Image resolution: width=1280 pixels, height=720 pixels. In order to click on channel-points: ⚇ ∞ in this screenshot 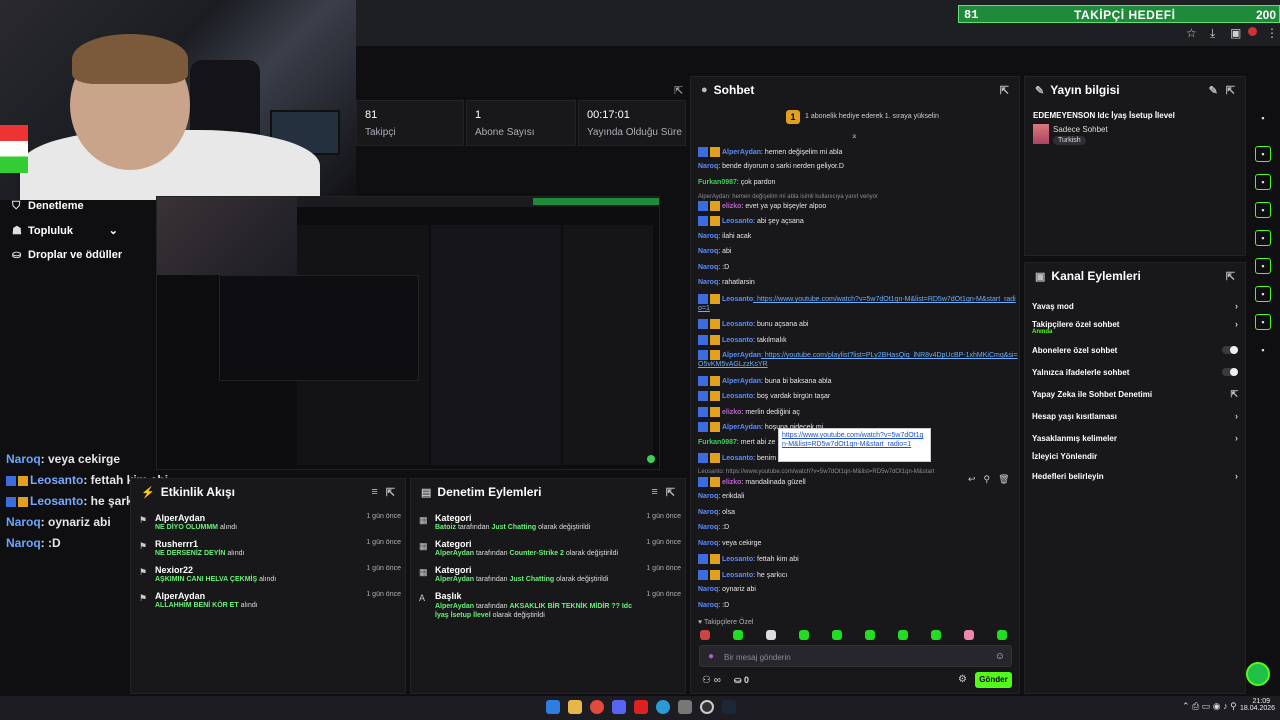, I will do `click(711, 680)`.